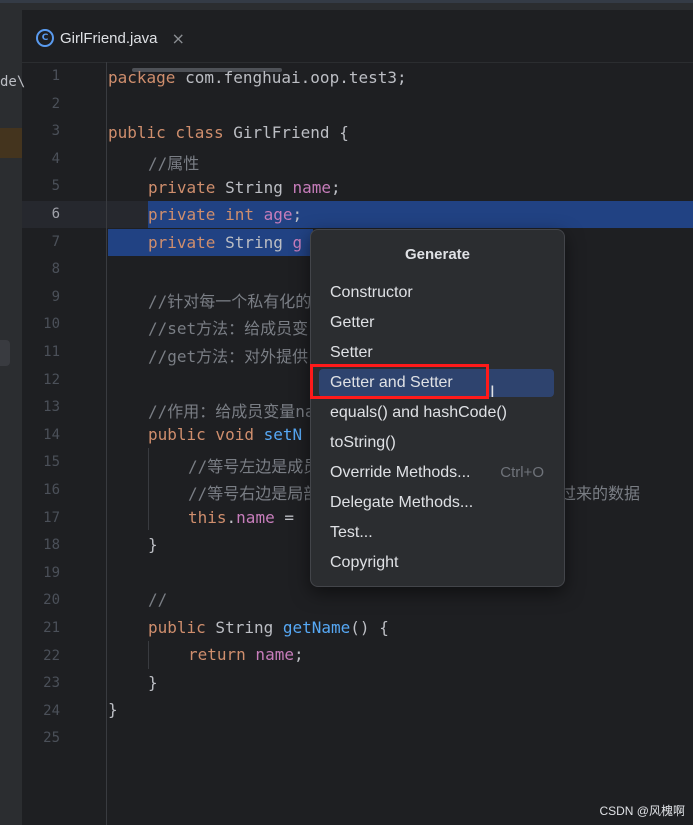 This screenshot has height=825, width=693. Describe the element at coordinates (207, 517) in the screenshot. I see `keyword: this` at that location.